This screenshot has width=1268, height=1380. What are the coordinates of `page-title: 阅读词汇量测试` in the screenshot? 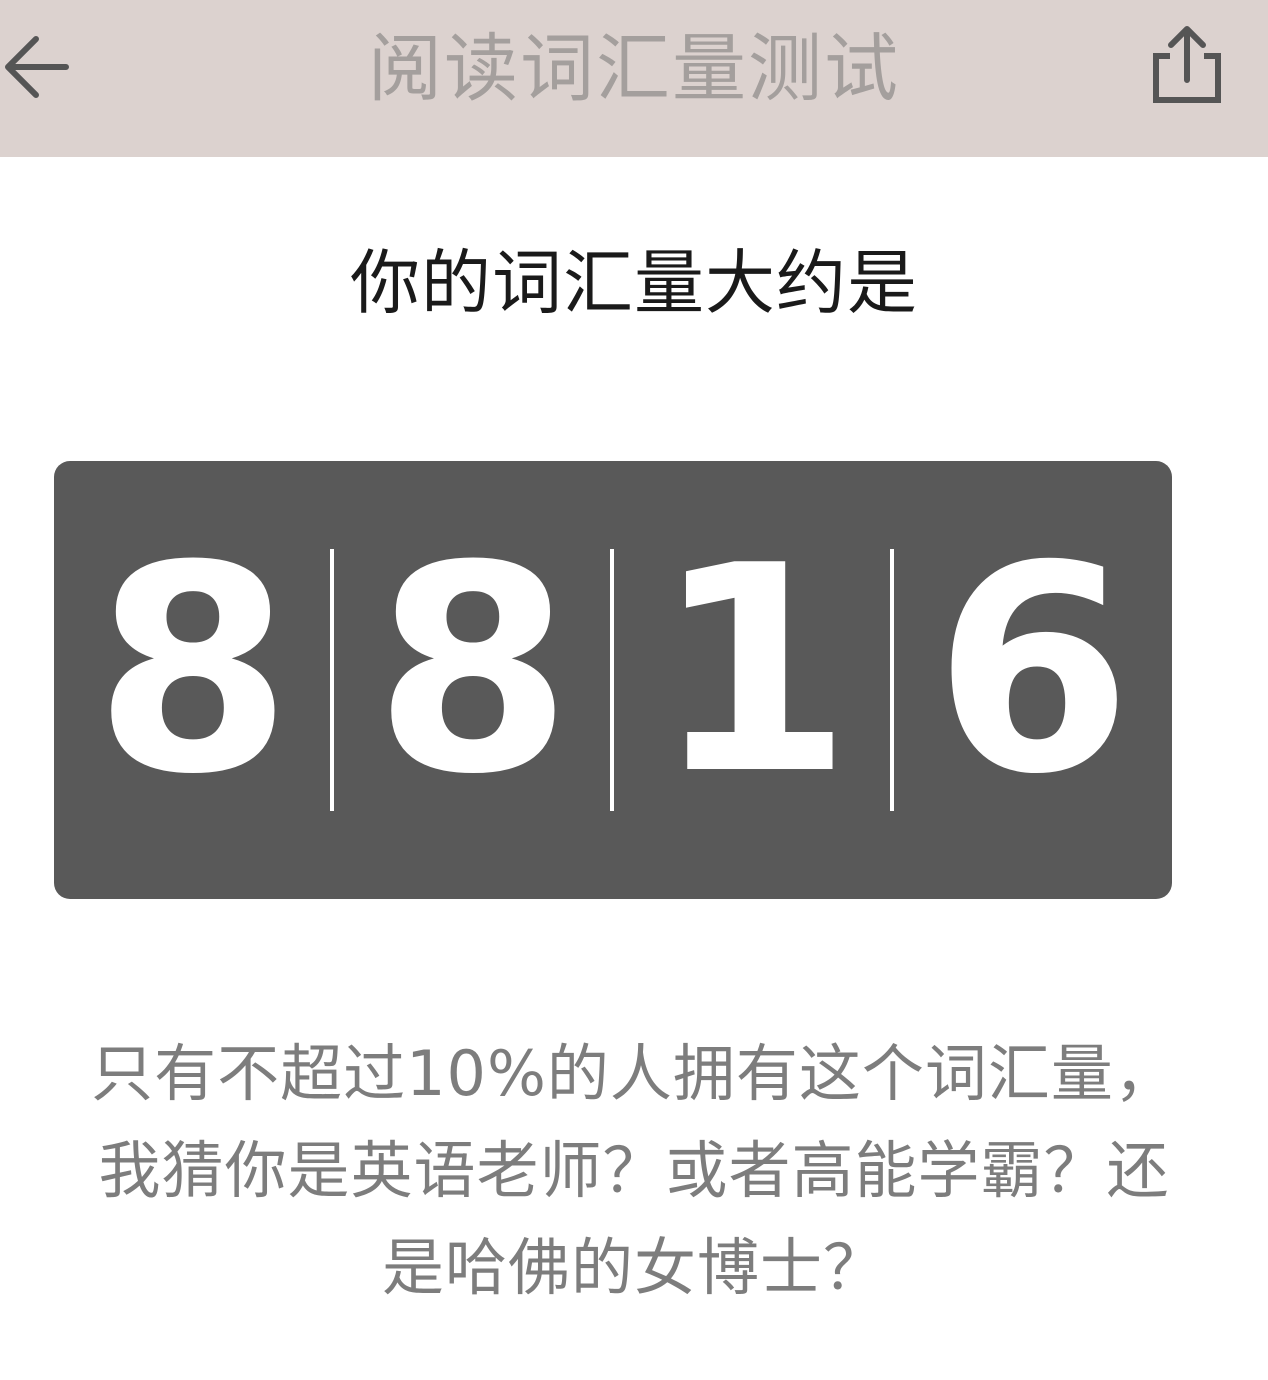 It's located at (634, 69).